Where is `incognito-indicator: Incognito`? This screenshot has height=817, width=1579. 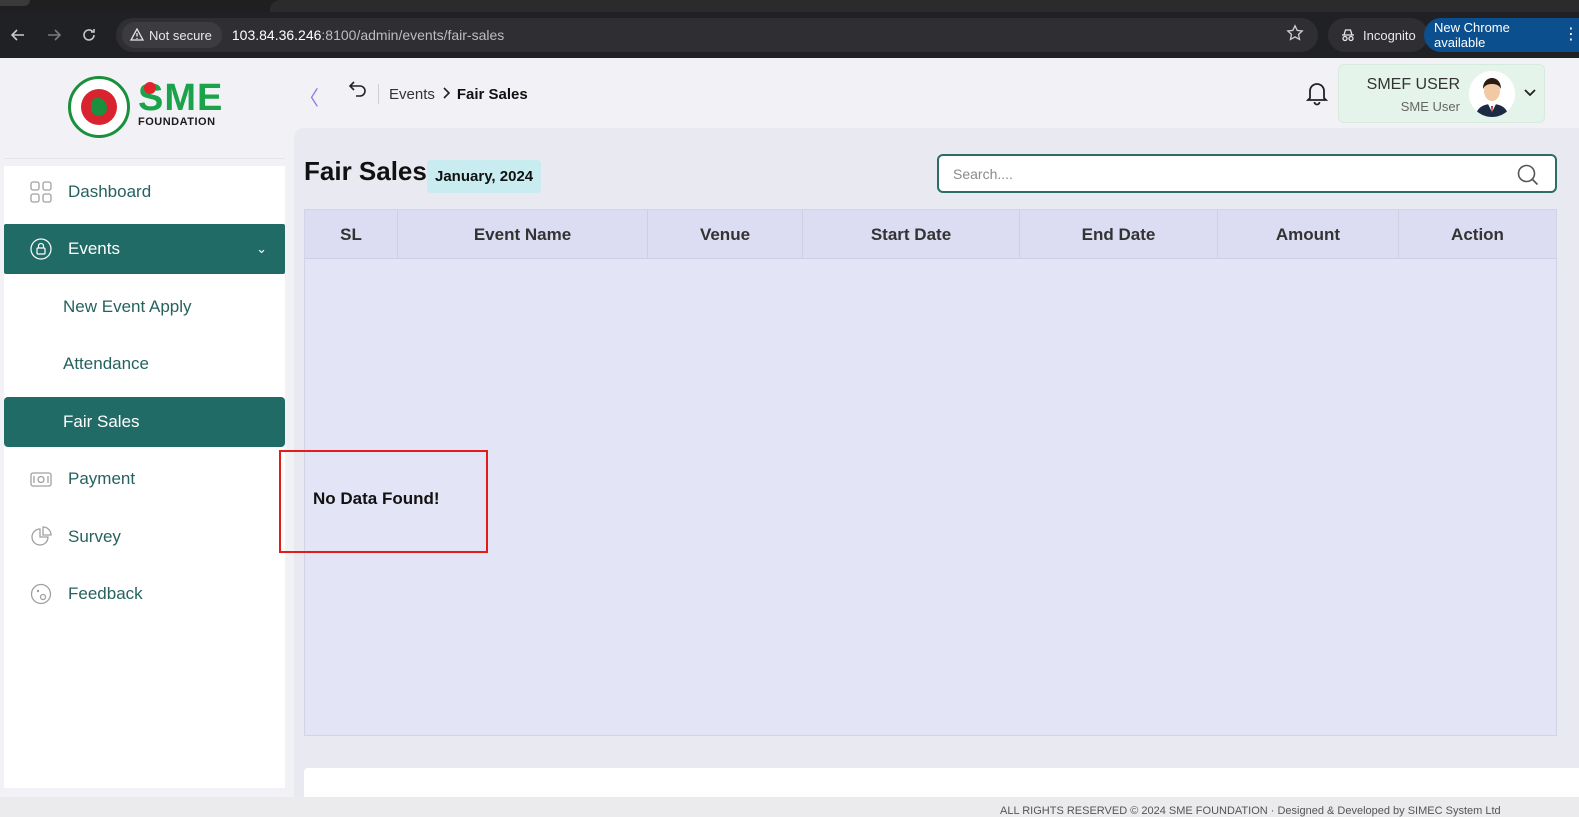
incognito-indicator: Incognito is located at coordinates (1378, 35).